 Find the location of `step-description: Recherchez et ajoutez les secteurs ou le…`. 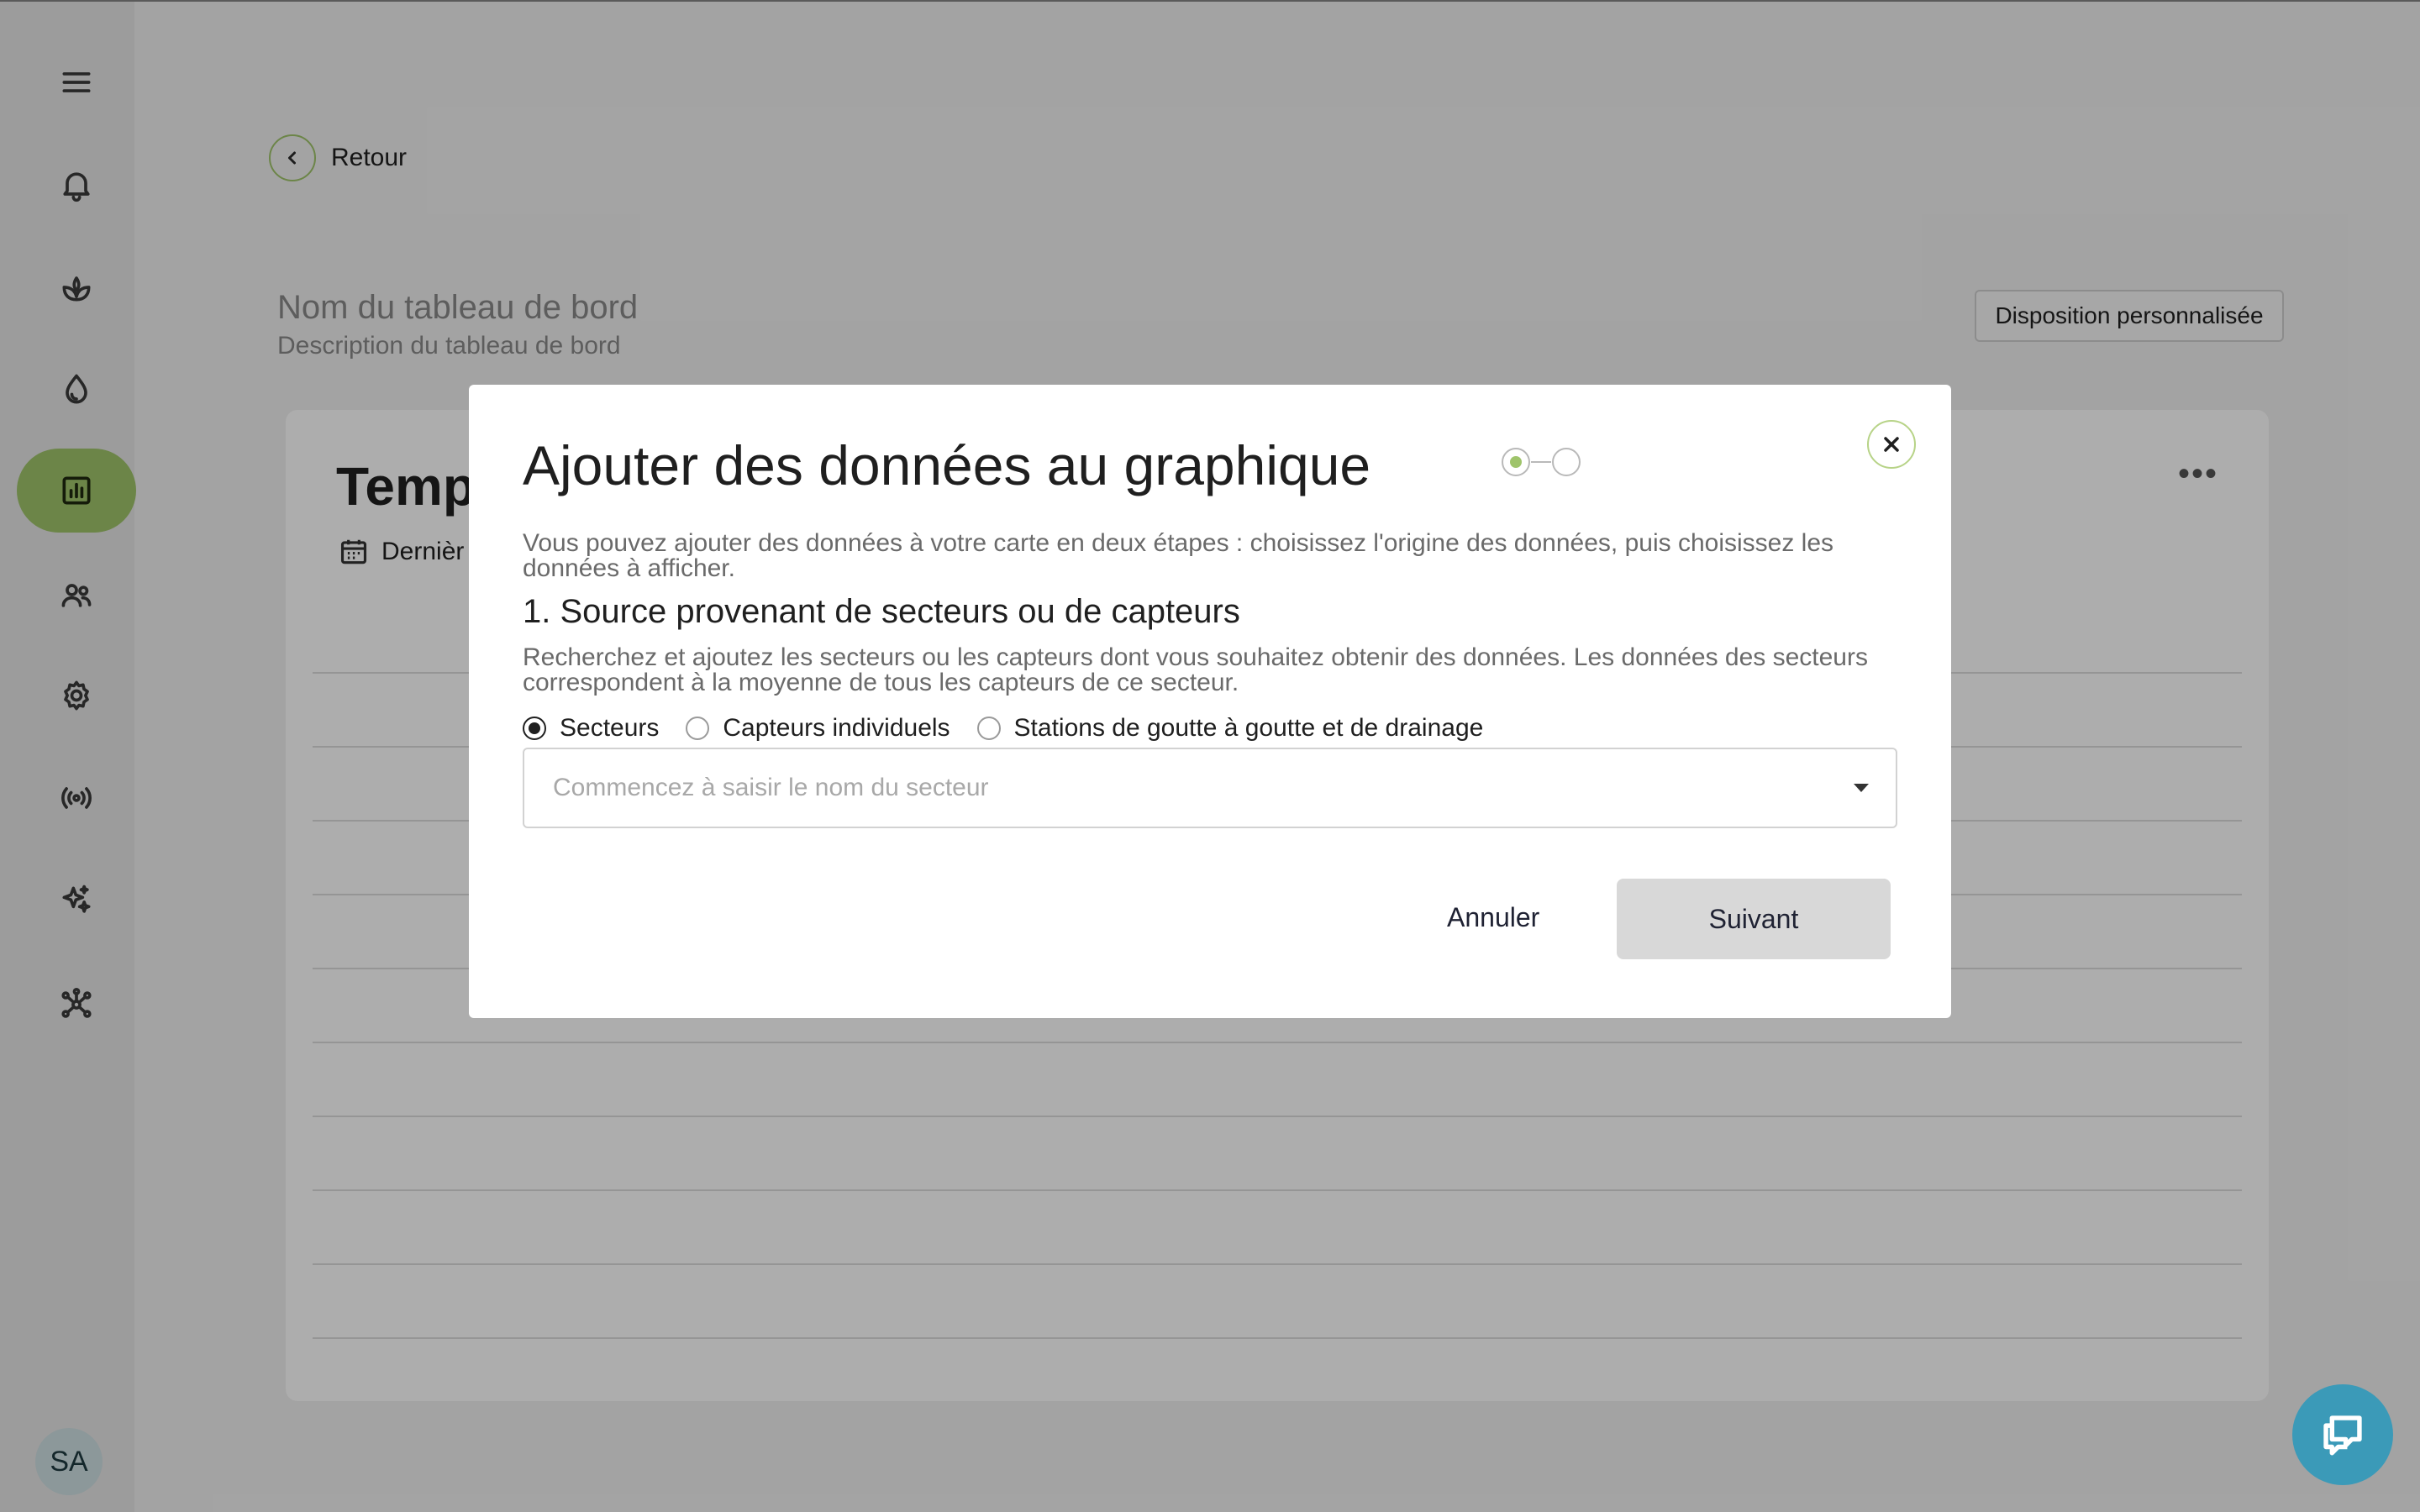

step-description: Recherchez et ajoutez les secteurs ou le… is located at coordinates (1195, 669).